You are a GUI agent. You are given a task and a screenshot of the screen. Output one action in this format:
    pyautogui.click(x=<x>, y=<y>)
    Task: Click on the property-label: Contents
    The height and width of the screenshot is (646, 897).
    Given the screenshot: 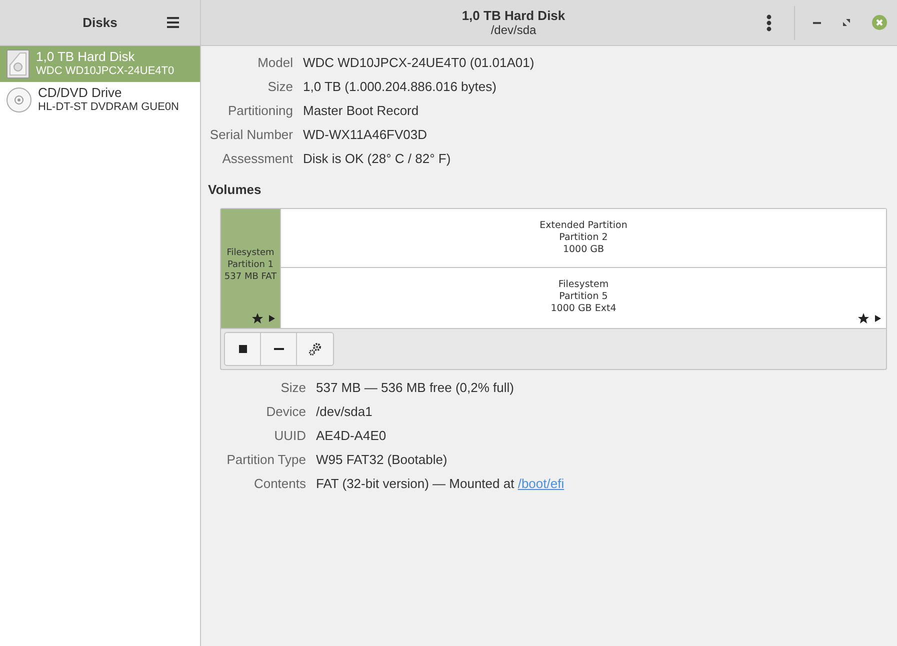 What is the action you would take?
    pyautogui.click(x=279, y=483)
    